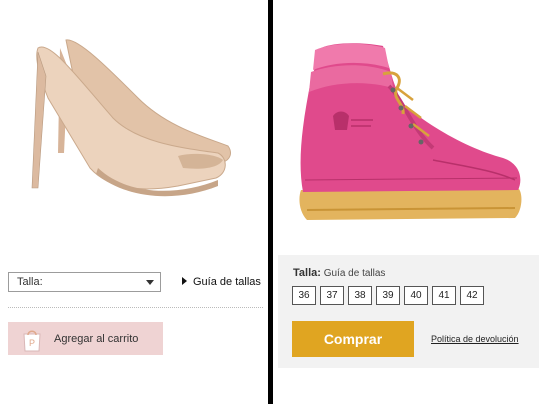  Describe the element at coordinates (135, 307) in the screenshot. I see `divider-line` at that location.